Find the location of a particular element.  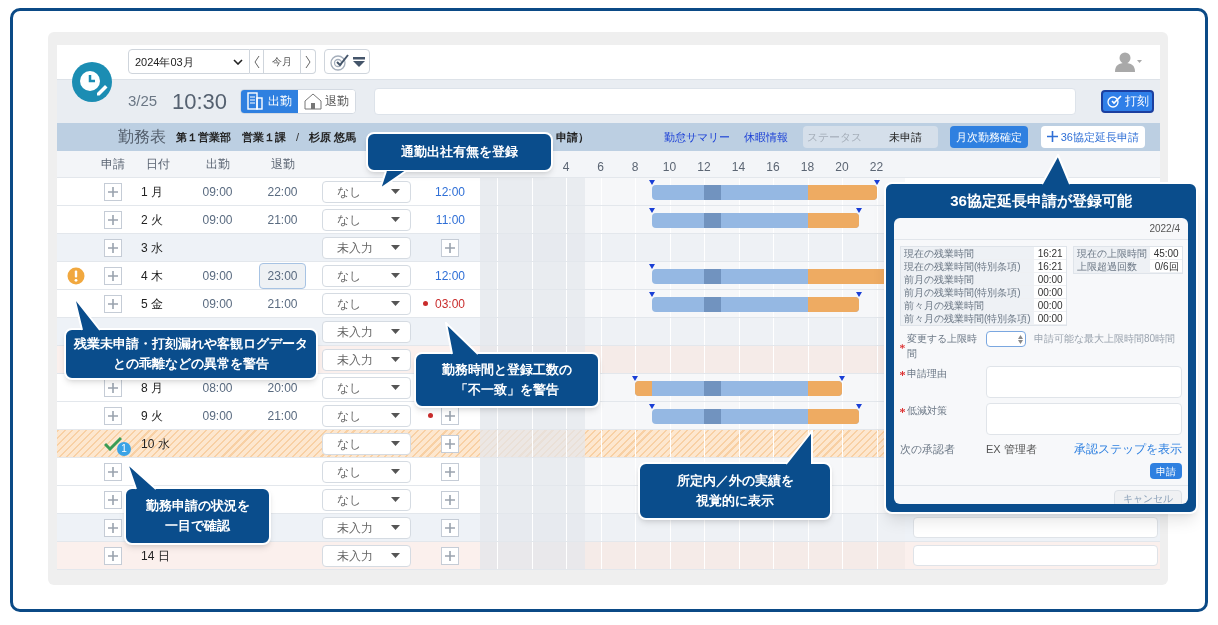

clock-out-cell-text: 22:00 is located at coordinates (282, 192).